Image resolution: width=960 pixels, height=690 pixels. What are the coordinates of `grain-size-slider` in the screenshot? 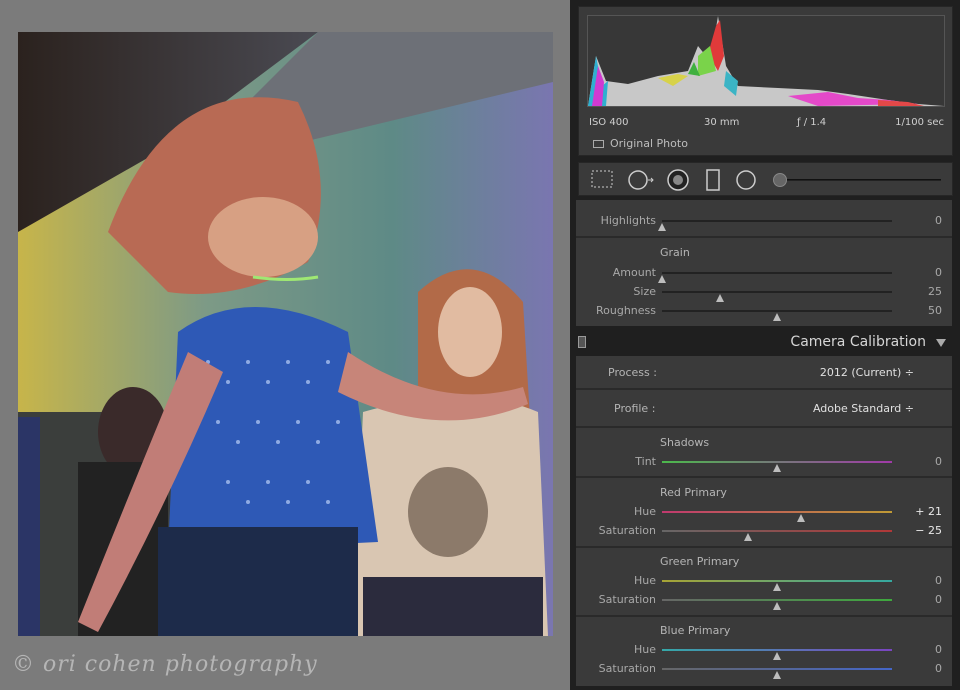 It's located at (777, 296).